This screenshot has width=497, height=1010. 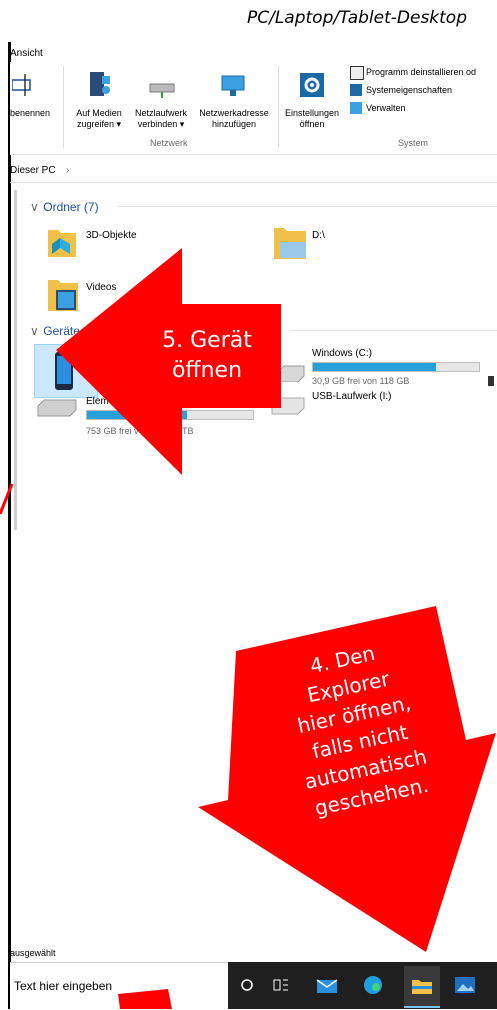 What do you see at coordinates (207, 370) in the screenshot?
I see `annotation-line: öffnen` at bounding box center [207, 370].